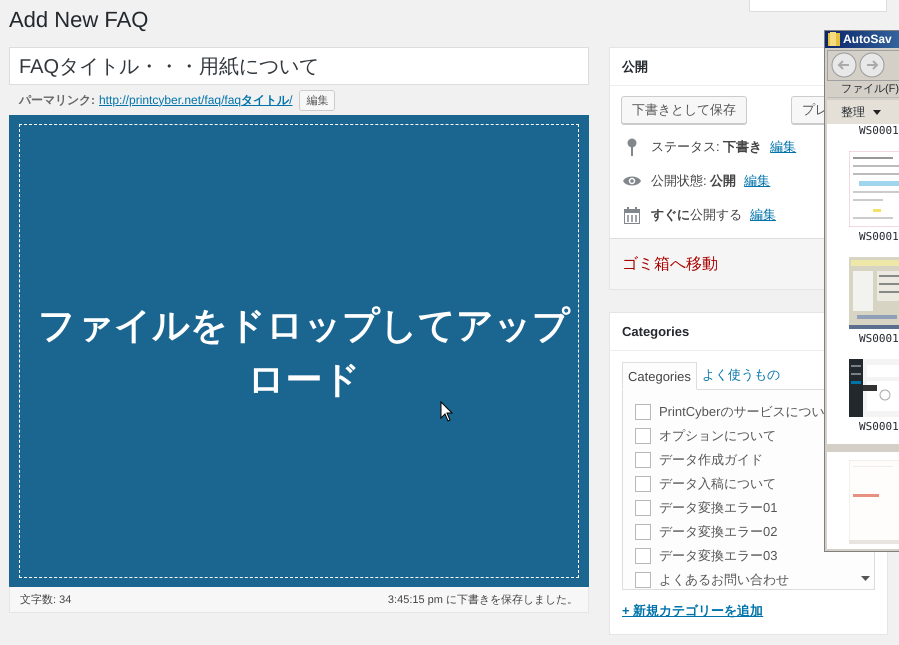  I want to click on mouse-cursor-icon, so click(447, 411).